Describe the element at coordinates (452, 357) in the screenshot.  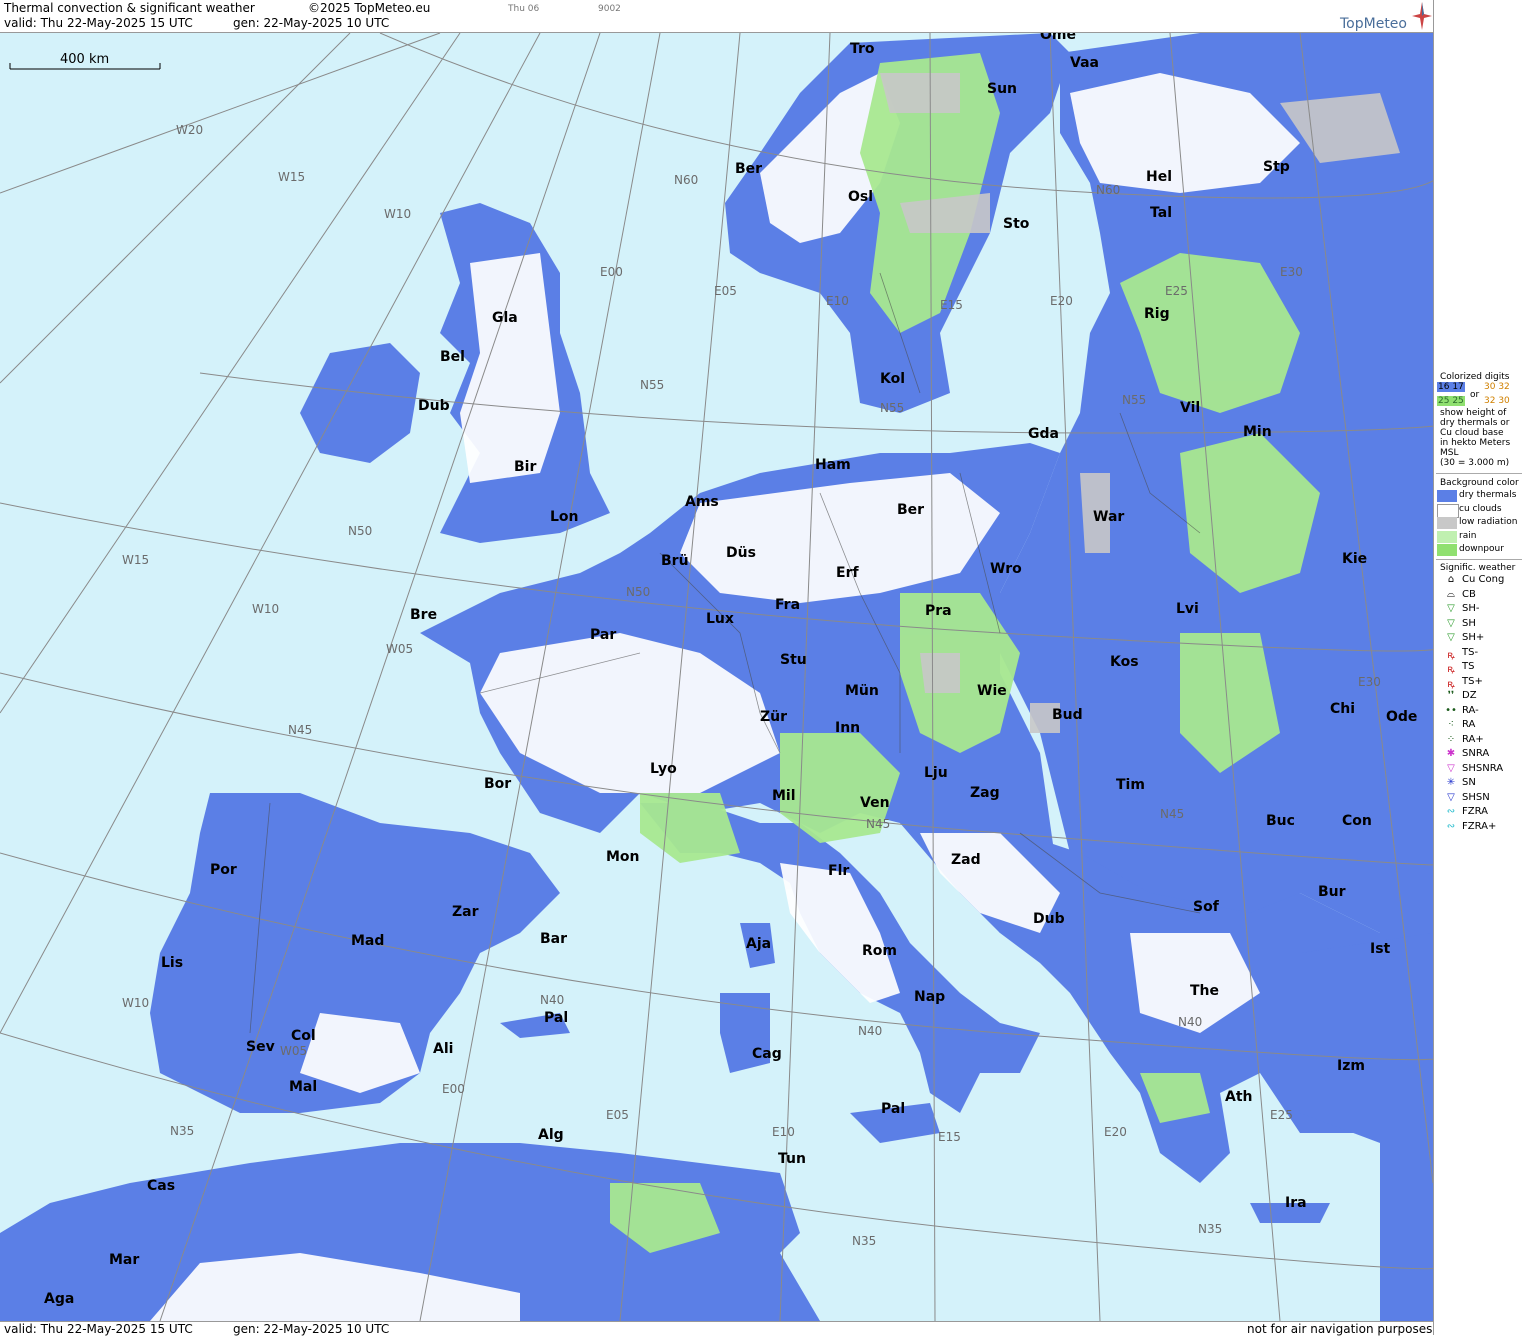
I see `city-label: Bel` at that location.